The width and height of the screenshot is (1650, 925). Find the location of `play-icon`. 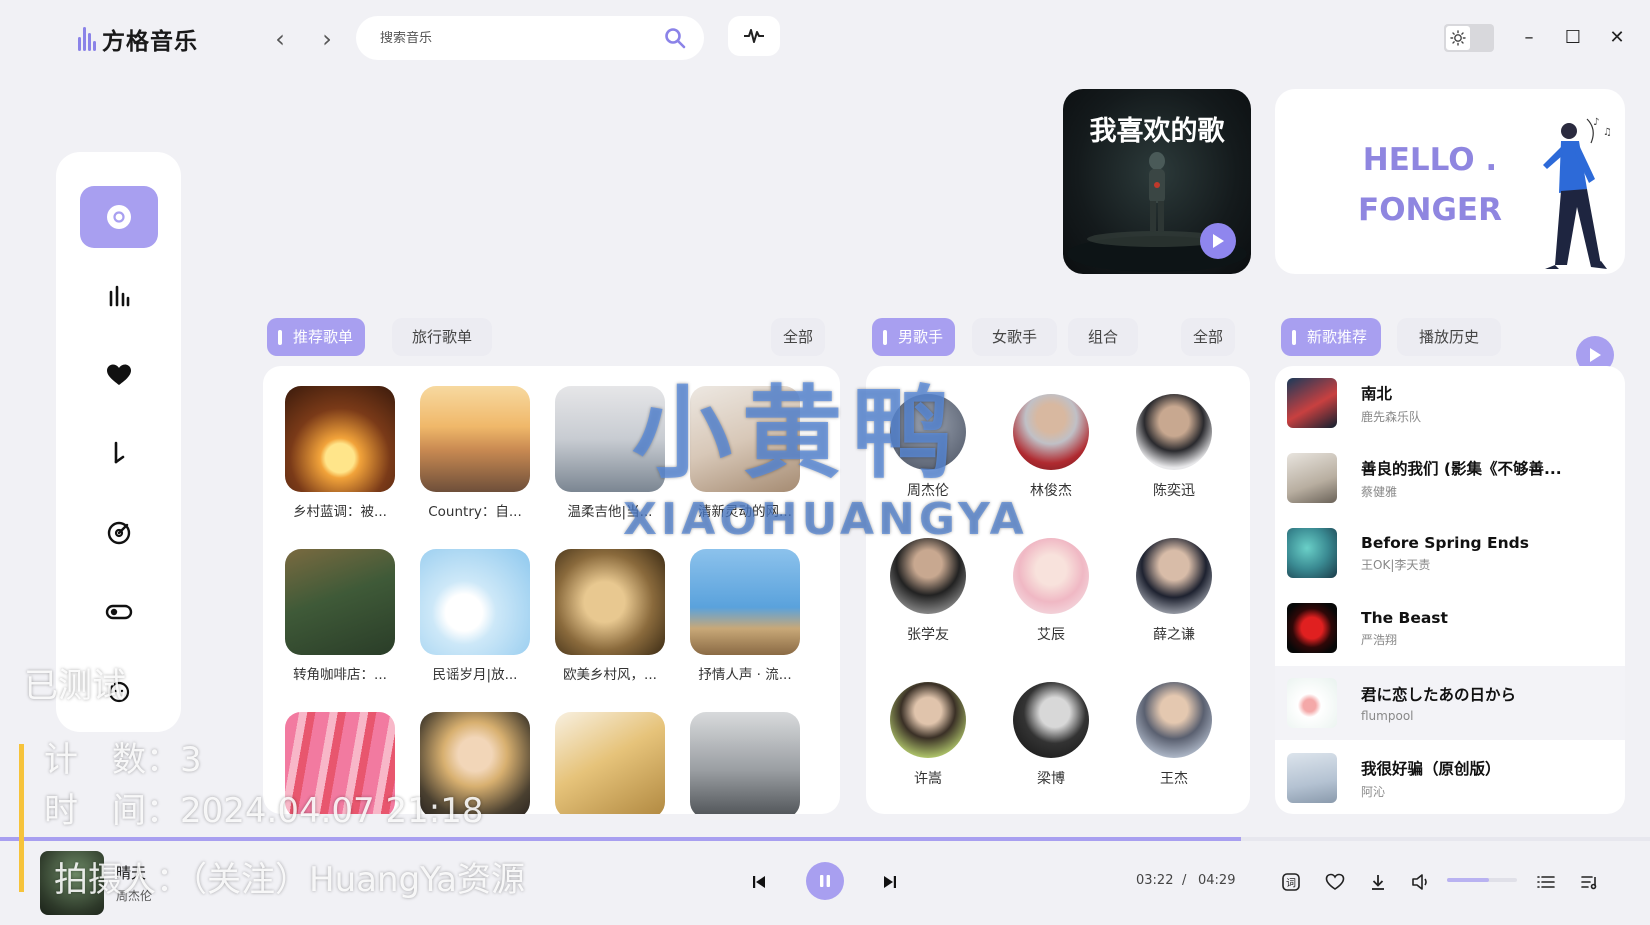

play-icon is located at coordinates (1595, 355).